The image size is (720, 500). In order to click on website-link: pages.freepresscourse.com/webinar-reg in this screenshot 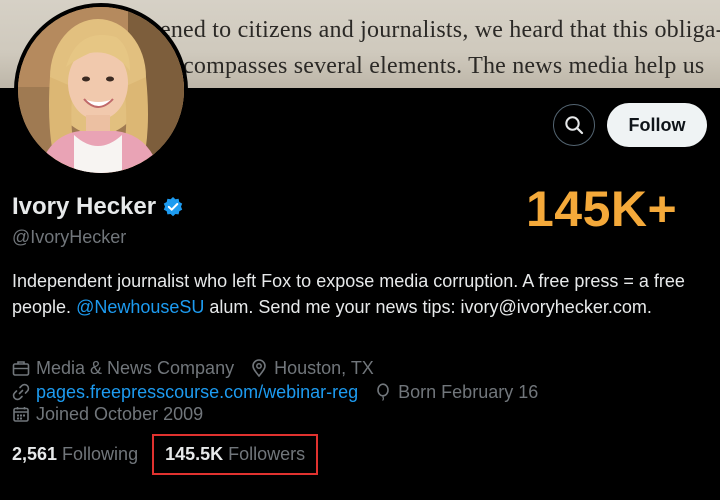, I will do `click(197, 392)`.